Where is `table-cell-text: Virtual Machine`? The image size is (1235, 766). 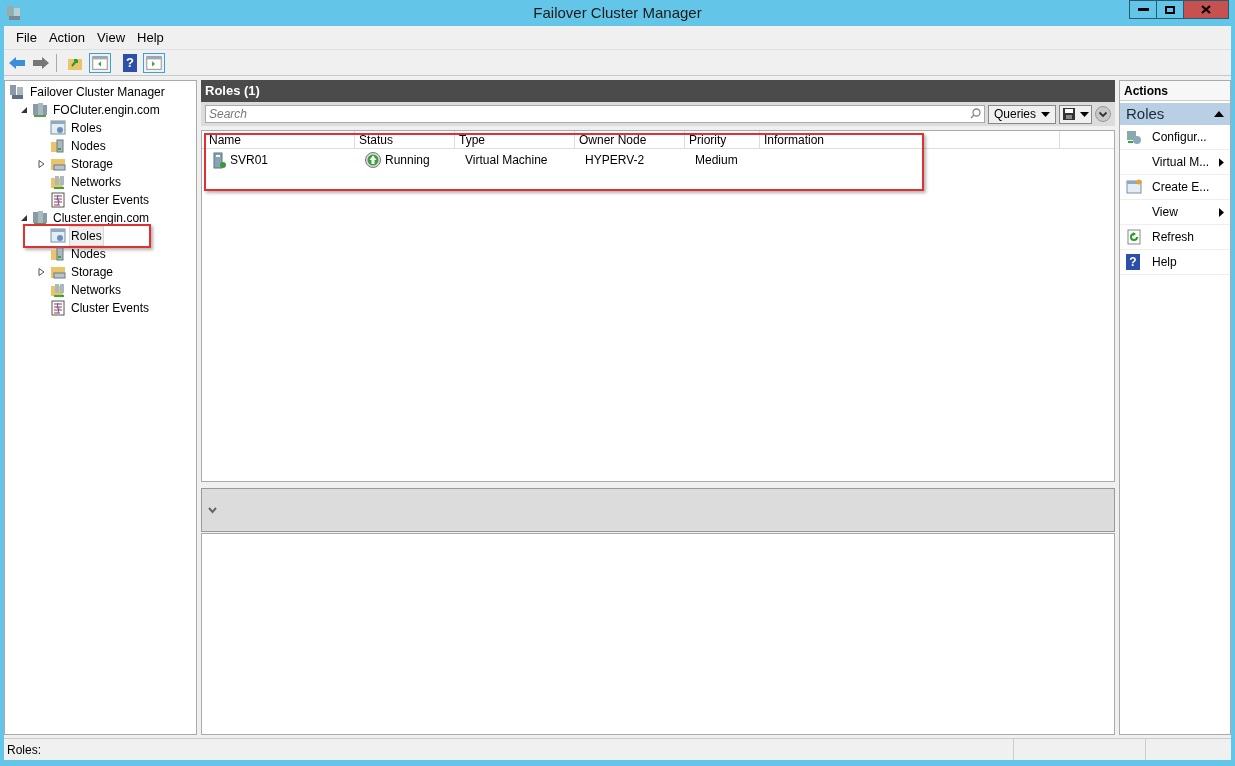
table-cell-text: Virtual Machine is located at coordinates (506, 160).